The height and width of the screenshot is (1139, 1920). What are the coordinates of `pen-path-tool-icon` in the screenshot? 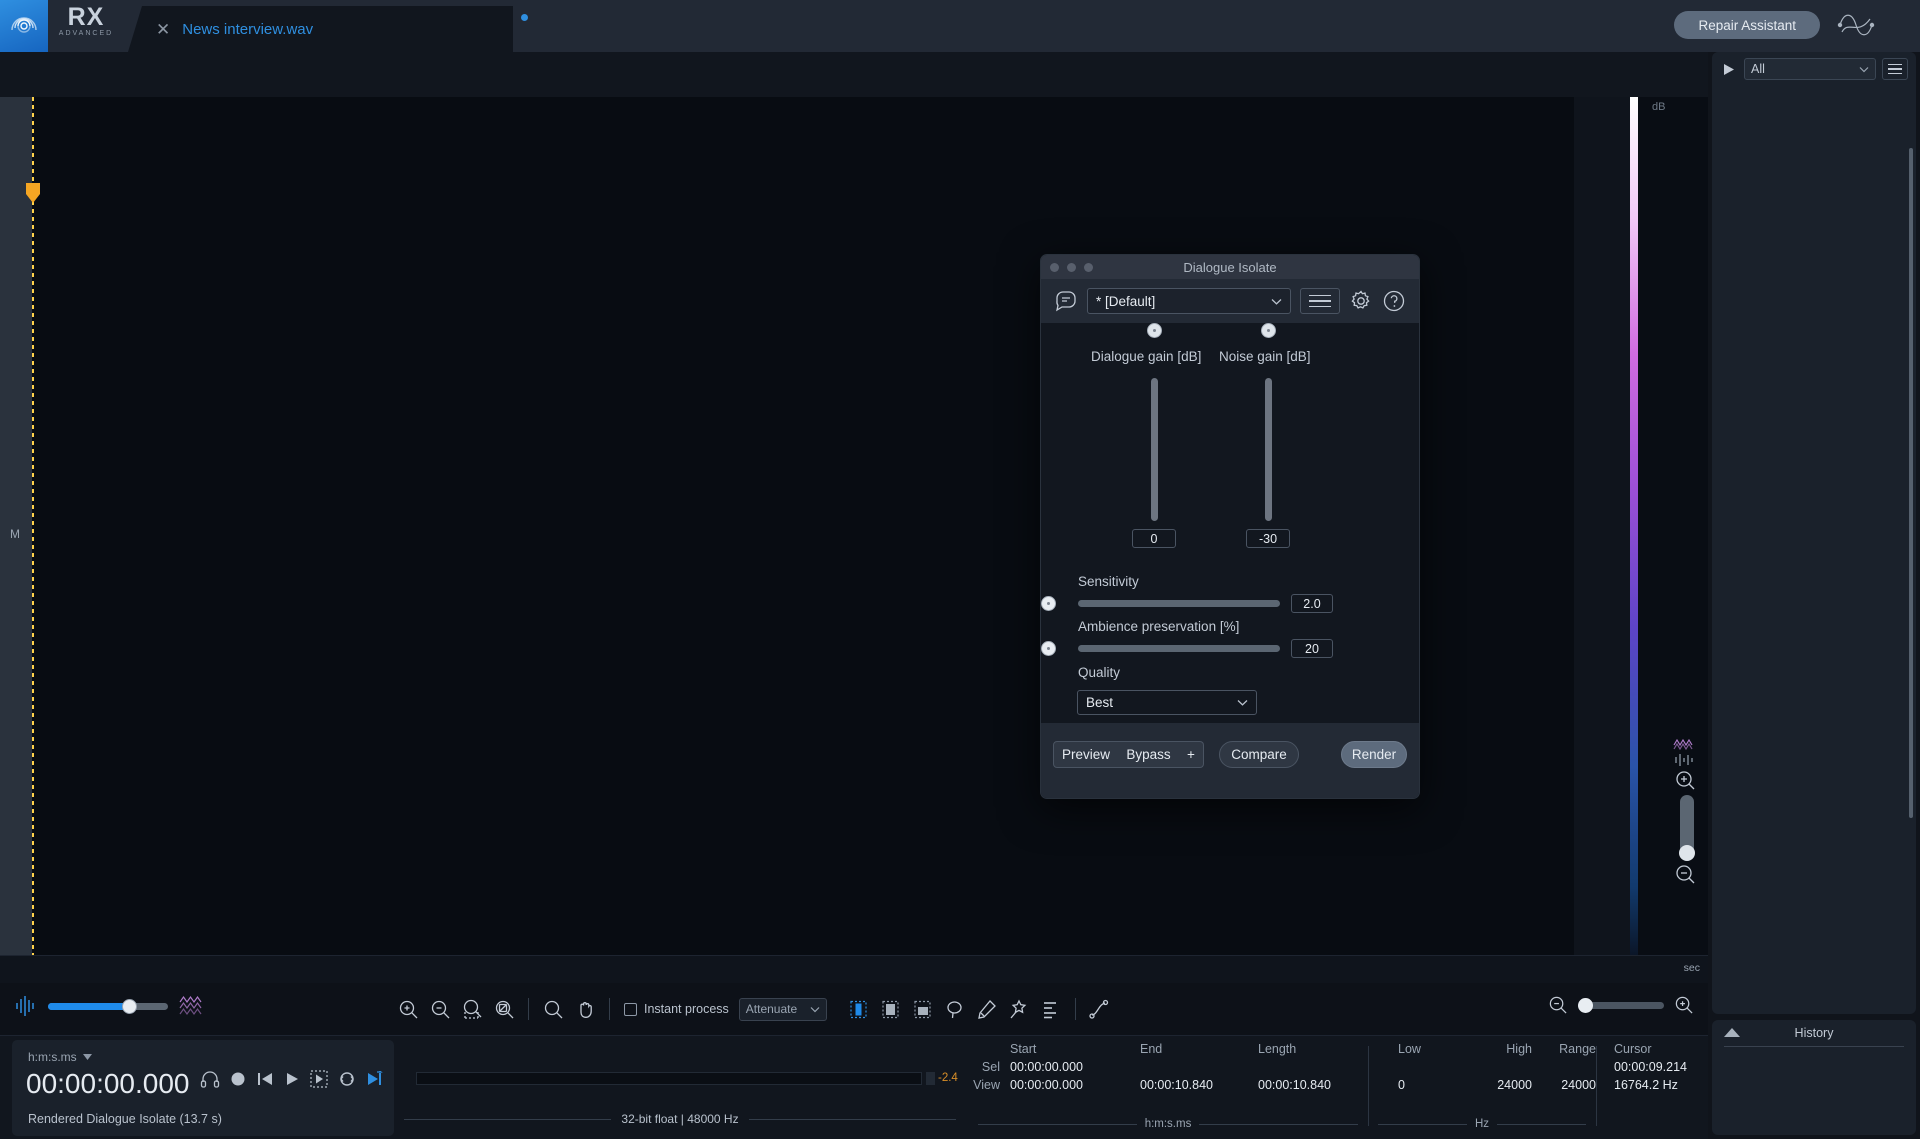 It's located at (1100, 1009).